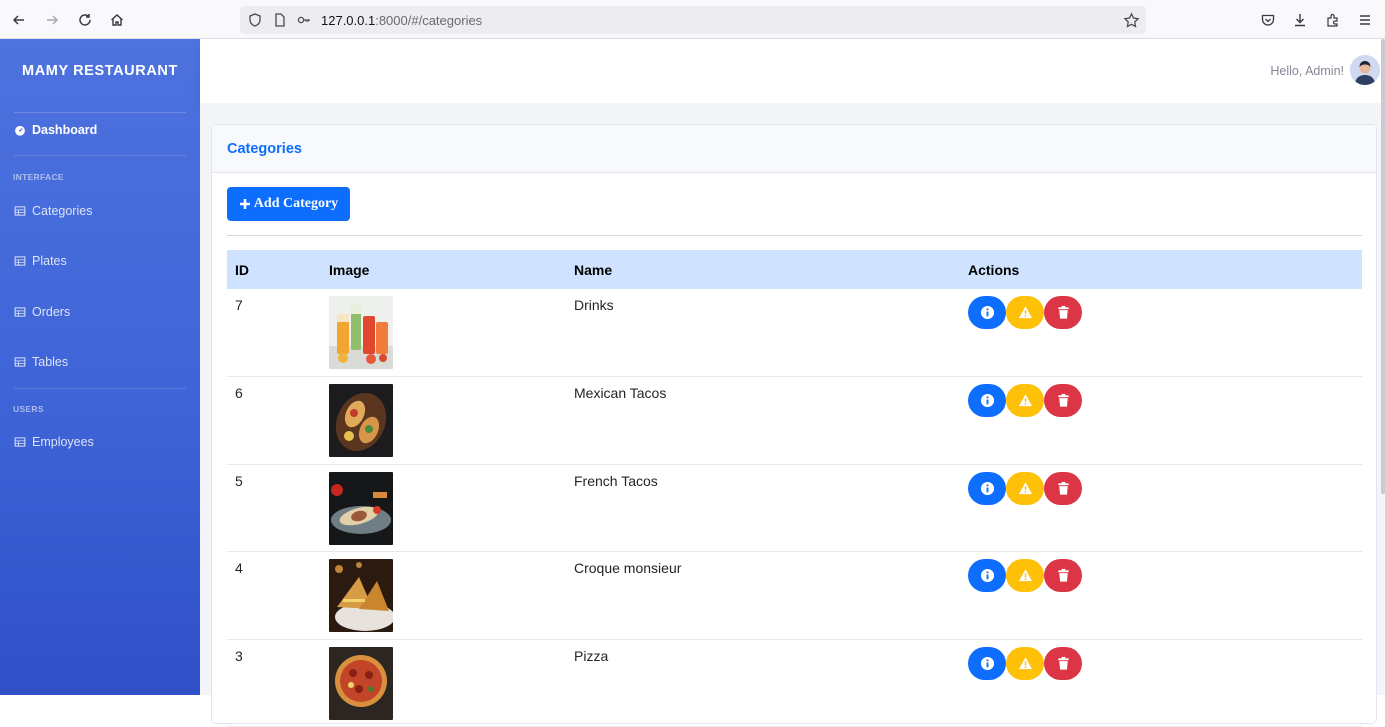  What do you see at coordinates (1383, 266) in the screenshot?
I see `scrollbar` at bounding box center [1383, 266].